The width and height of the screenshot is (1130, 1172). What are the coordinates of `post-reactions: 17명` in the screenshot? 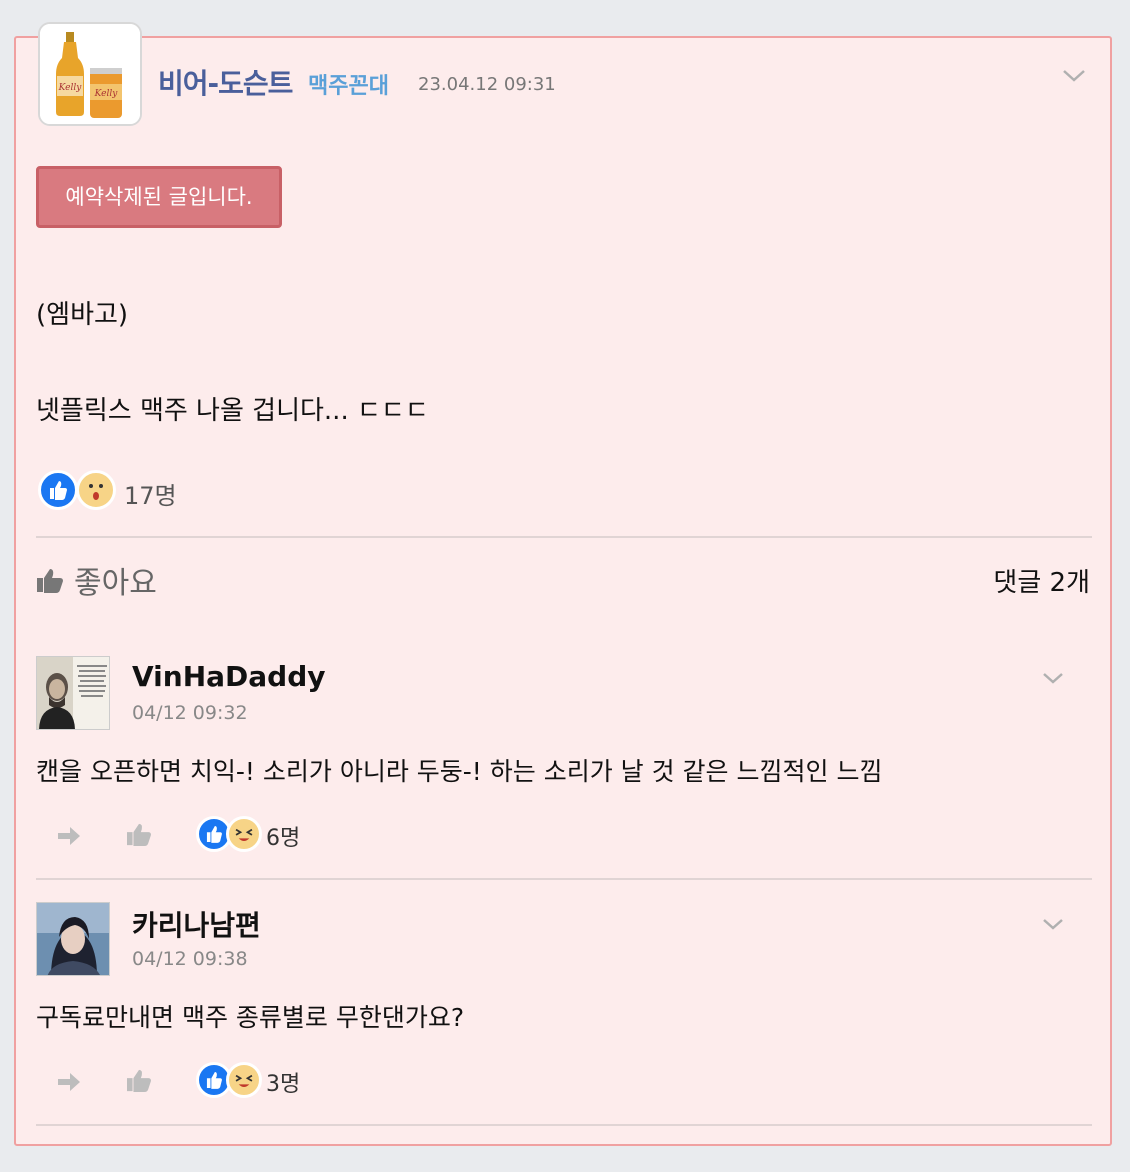 It's located at (123, 492).